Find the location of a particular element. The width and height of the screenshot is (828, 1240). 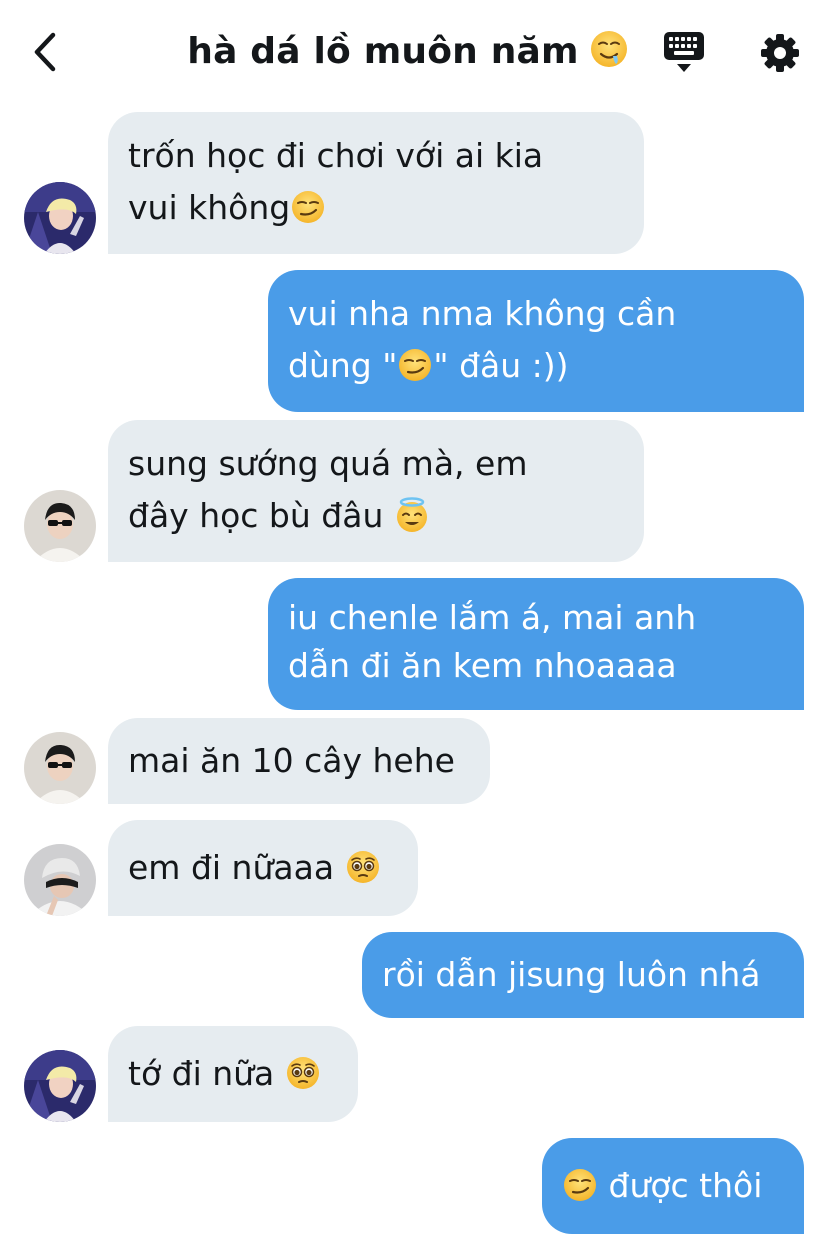

message-bubble-outgoing: rồi dẫn jisung luôn nhá is located at coordinates (583, 975).